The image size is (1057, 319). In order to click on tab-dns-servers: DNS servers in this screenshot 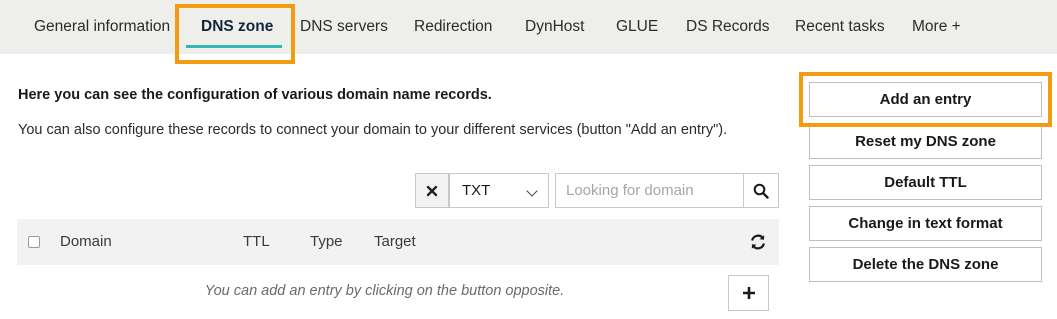, I will do `click(344, 27)`.